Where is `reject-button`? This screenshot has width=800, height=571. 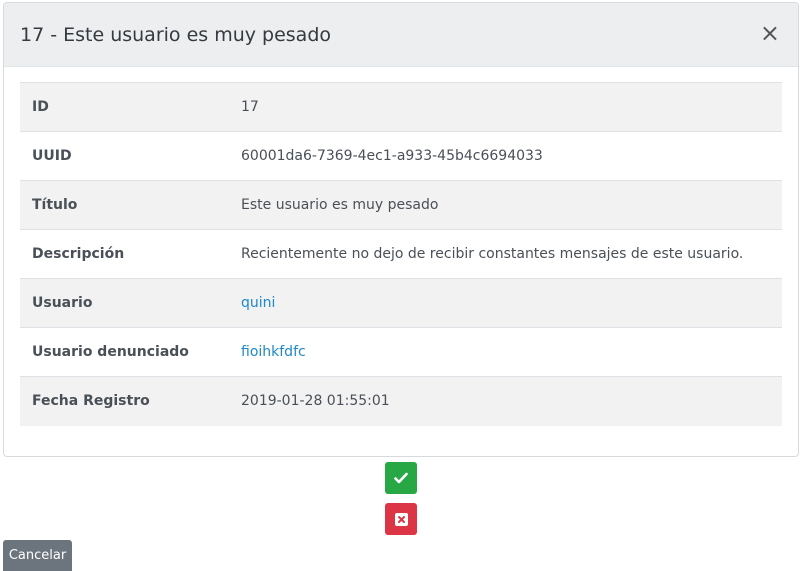 reject-button is located at coordinates (401, 519).